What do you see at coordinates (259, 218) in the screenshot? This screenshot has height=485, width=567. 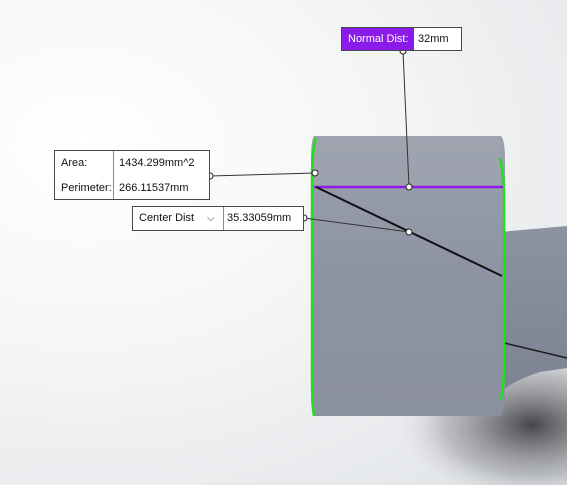 I see `center-dist-value: 35.33059mm` at bounding box center [259, 218].